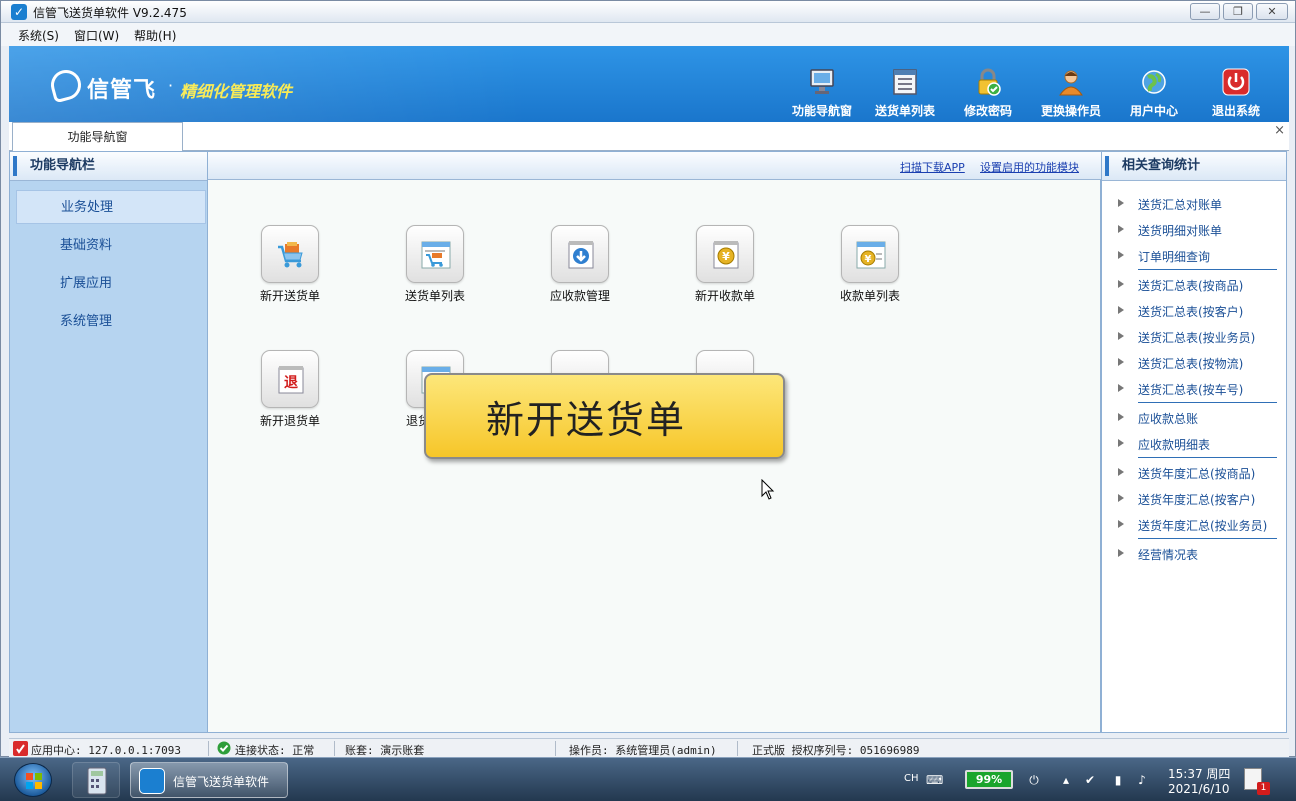 The height and width of the screenshot is (801, 1296). What do you see at coordinates (1199, 773) in the screenshot?
I see `clock-time: 15:37 周四` at bounding box center [1199, 773].